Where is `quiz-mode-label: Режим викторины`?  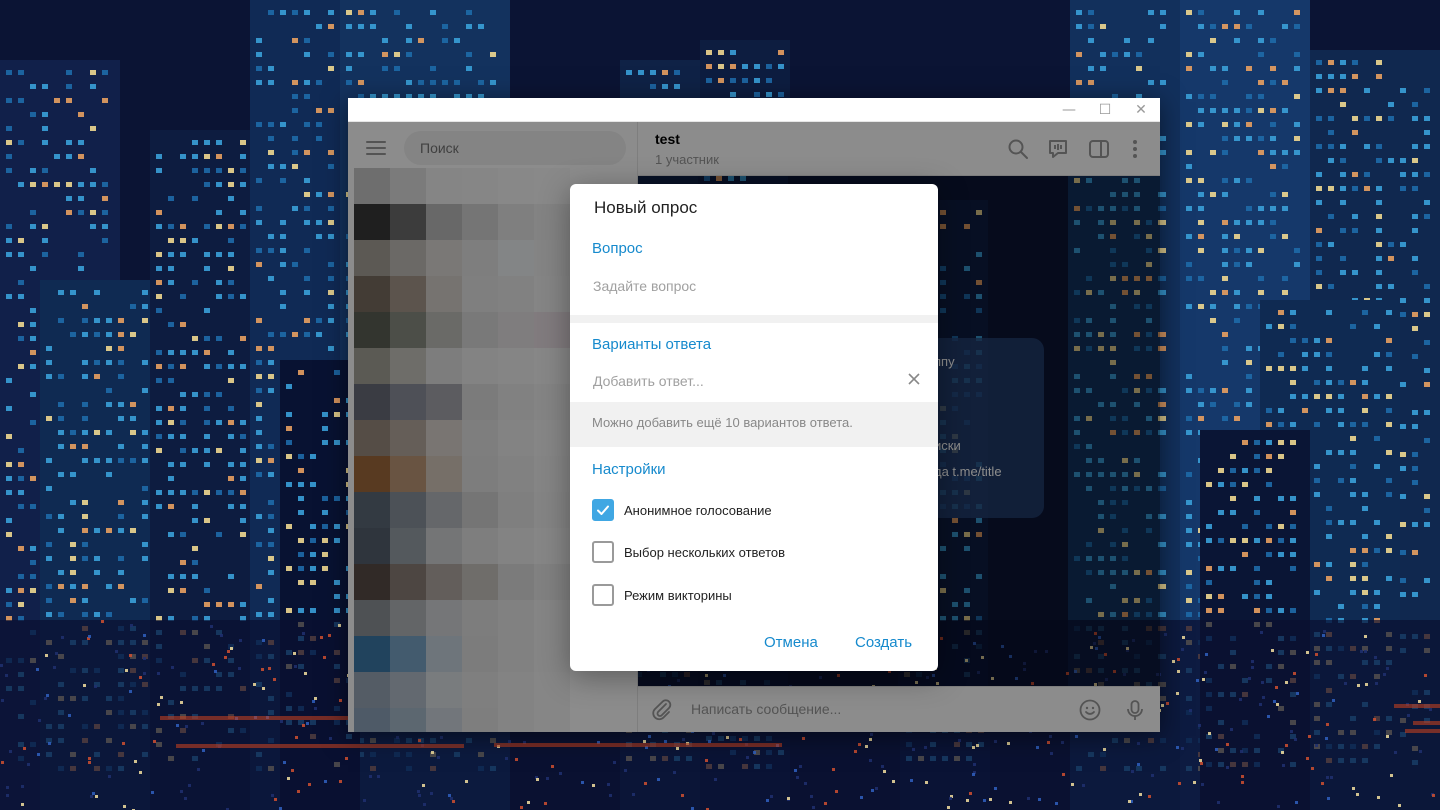
quiz-mode-label: Режим викторины is located at coordinates (678, 595).